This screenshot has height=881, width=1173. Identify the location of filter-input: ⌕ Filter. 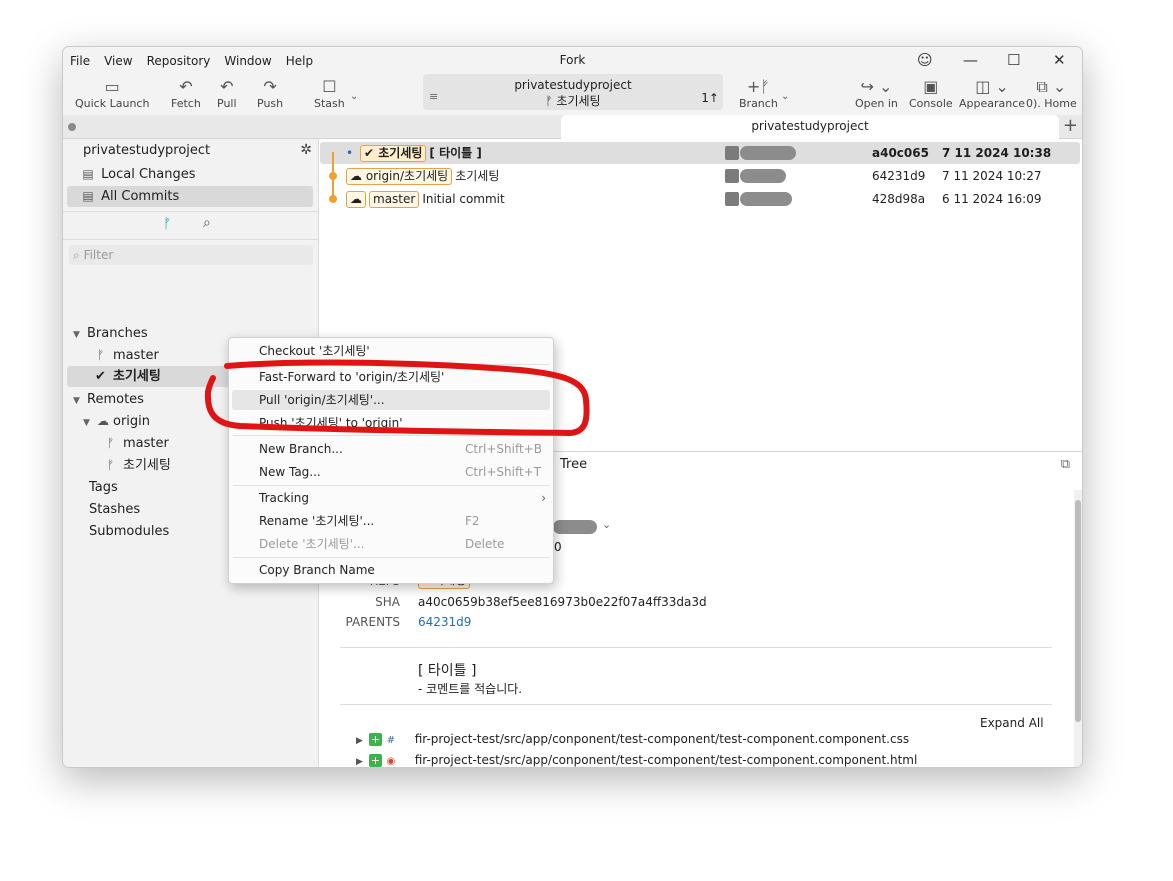
(191, 255).